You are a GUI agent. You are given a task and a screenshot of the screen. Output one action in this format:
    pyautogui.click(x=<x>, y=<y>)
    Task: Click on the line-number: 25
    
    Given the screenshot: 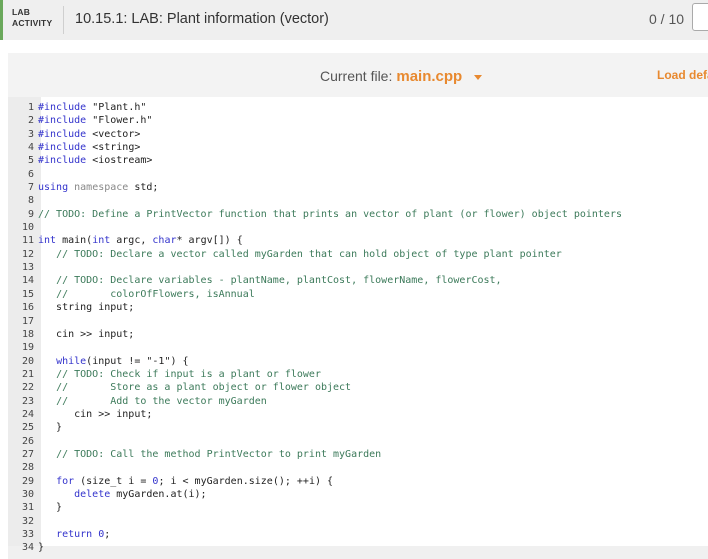 What is the action you would take?
    pyautogui.click(x=27, y=428)
    